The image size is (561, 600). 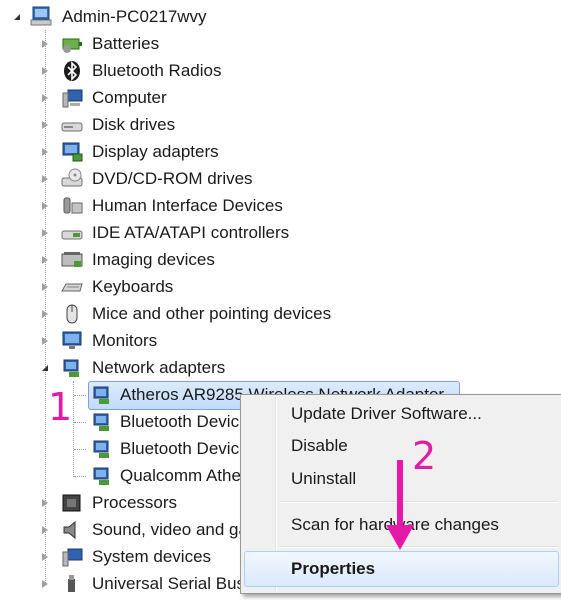 I want to click on imaging-device-icon, so click(x=71, y=260).